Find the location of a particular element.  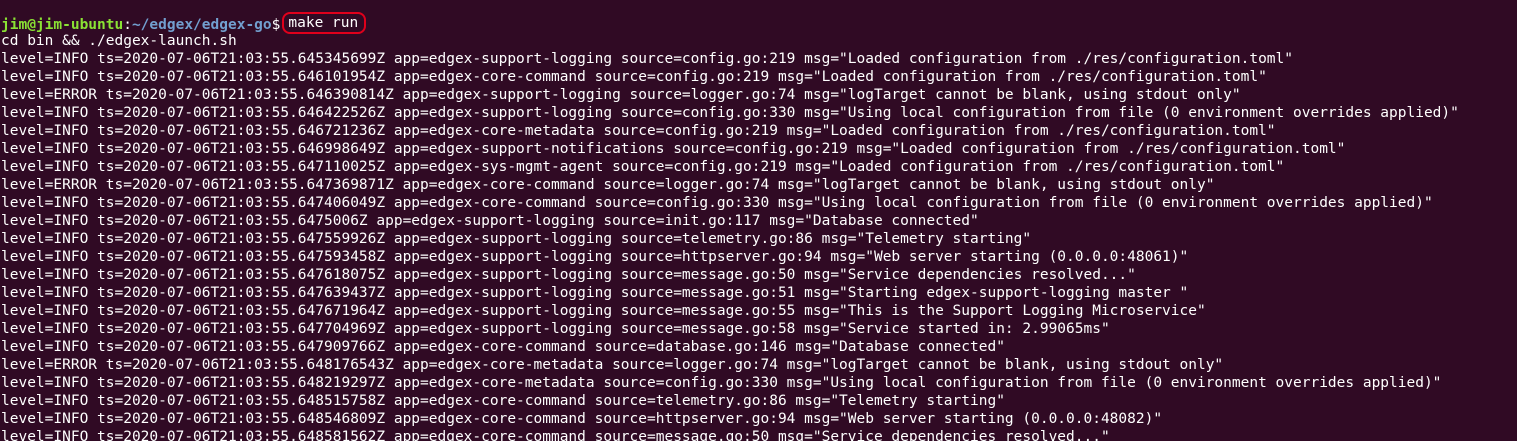

prompt-symbol: $ is located at coordinates (276, 25).